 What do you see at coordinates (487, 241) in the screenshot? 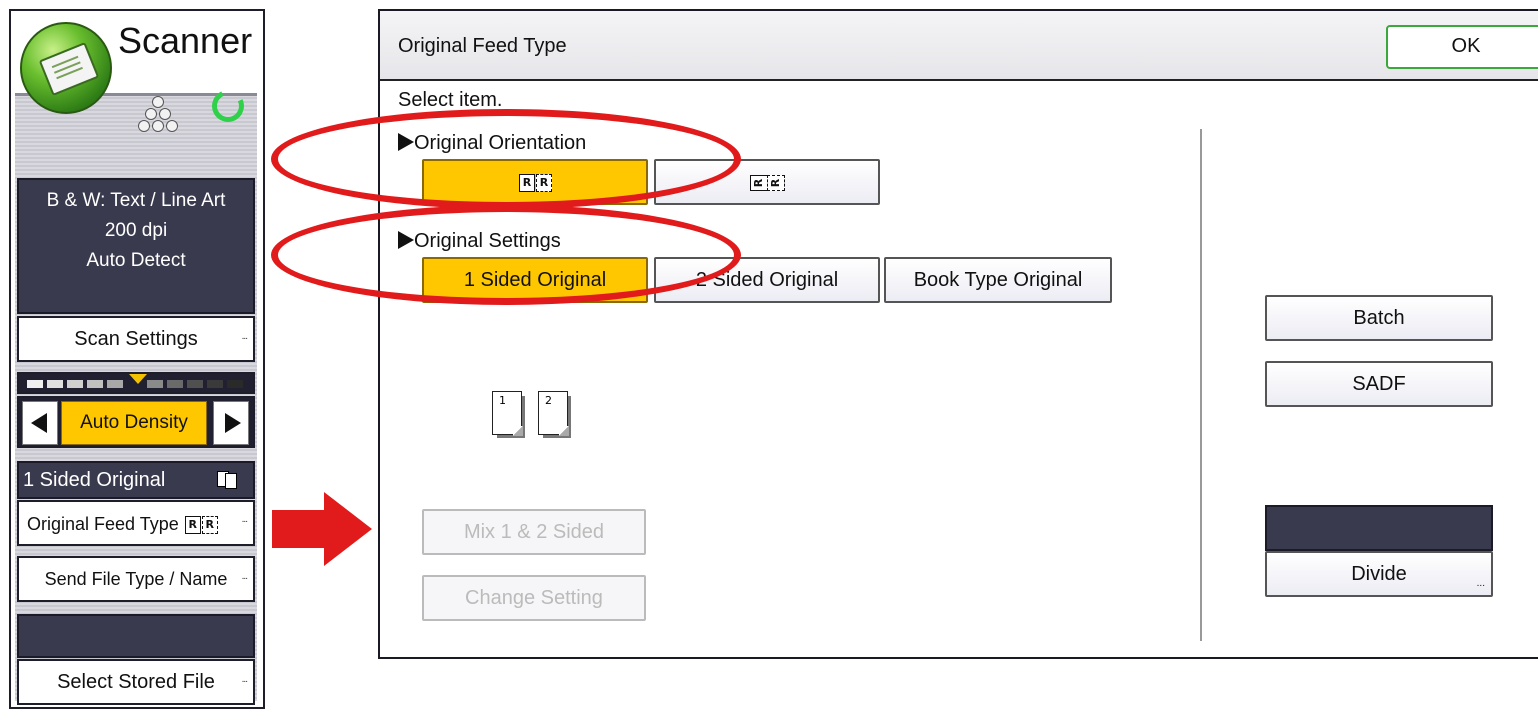
I see `original-settings-label: Original Settings` at bounding box center [487, 241].